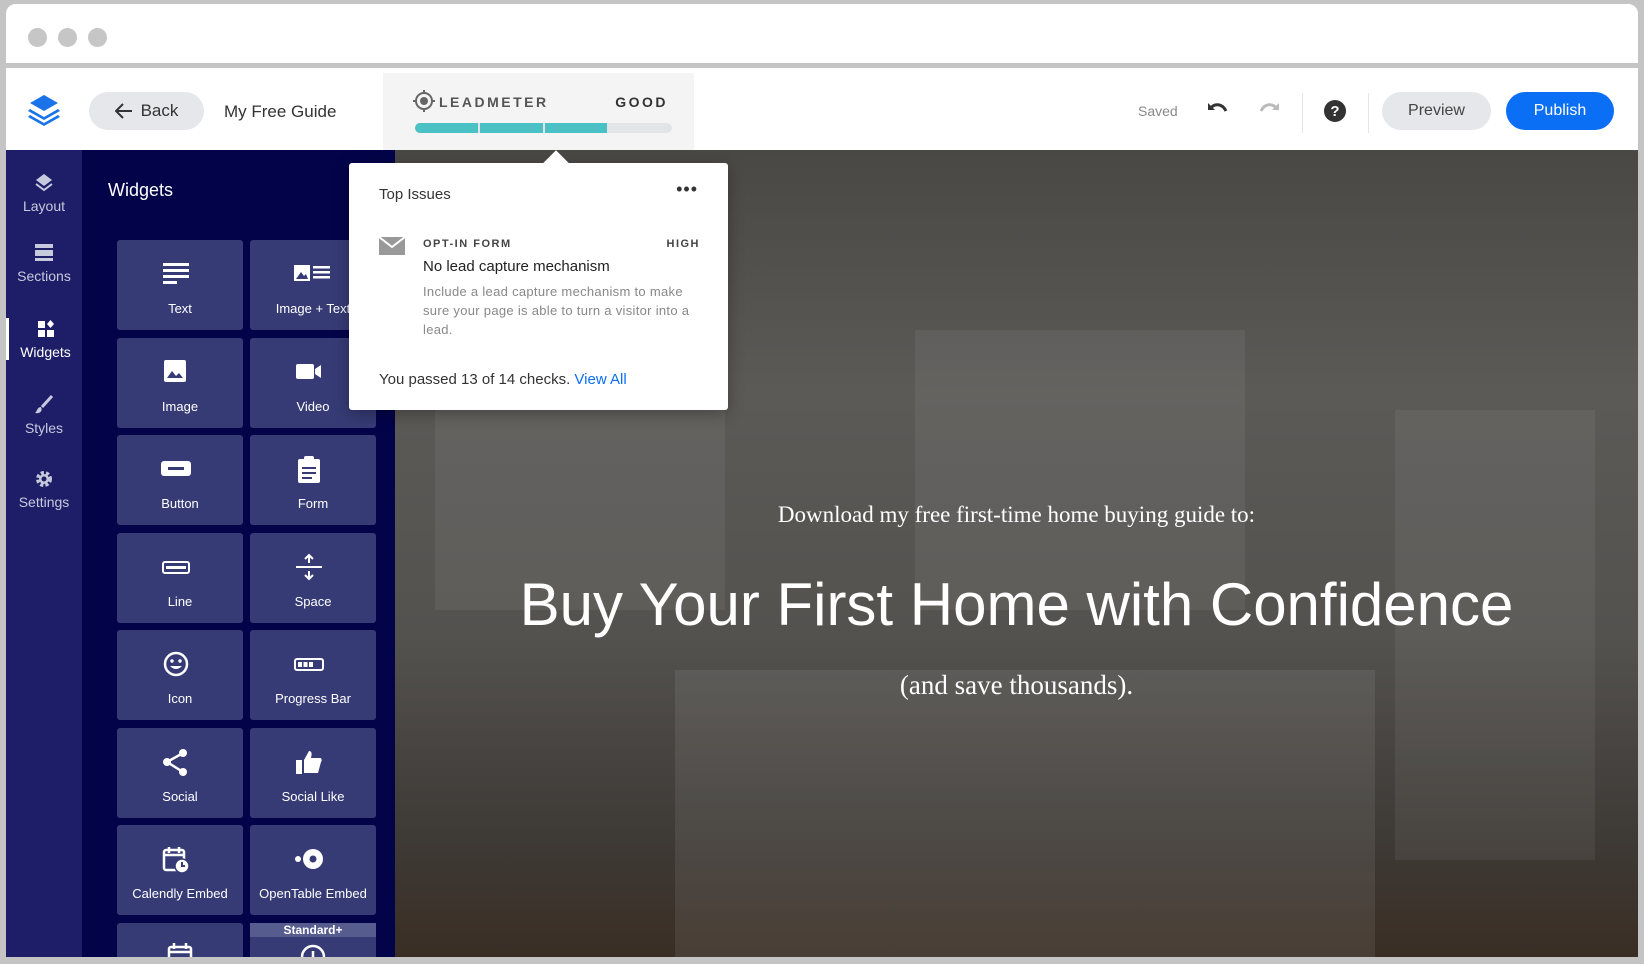 This screenshot has width=1644, height=964. What do you see at coordinates (1560, 111) in the screenshot?
I see `publish-button: Publish` at bounding box center [1560, 111].